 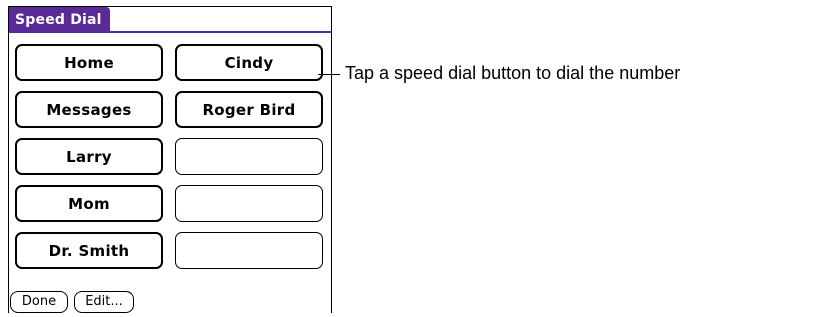 What do you see at coordinates (170, 32) in the screenshot?
I see `title-underline` at bounding box center [170, 32].